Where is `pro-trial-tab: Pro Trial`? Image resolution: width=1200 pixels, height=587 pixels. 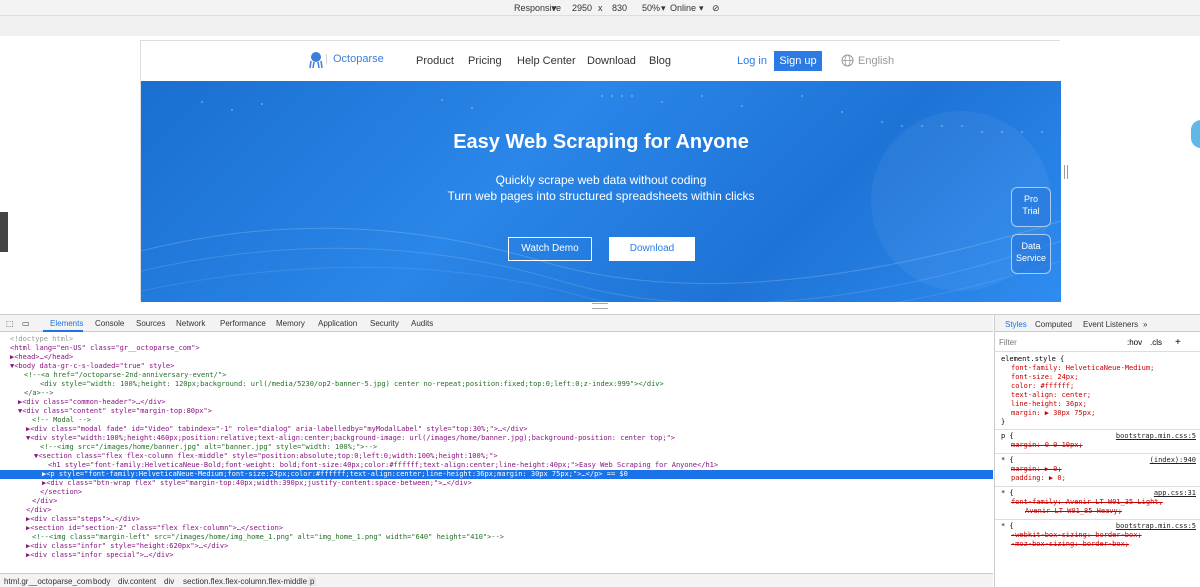 pro-trial-tab: Pro Trial is located at coordinates (1031, 207).